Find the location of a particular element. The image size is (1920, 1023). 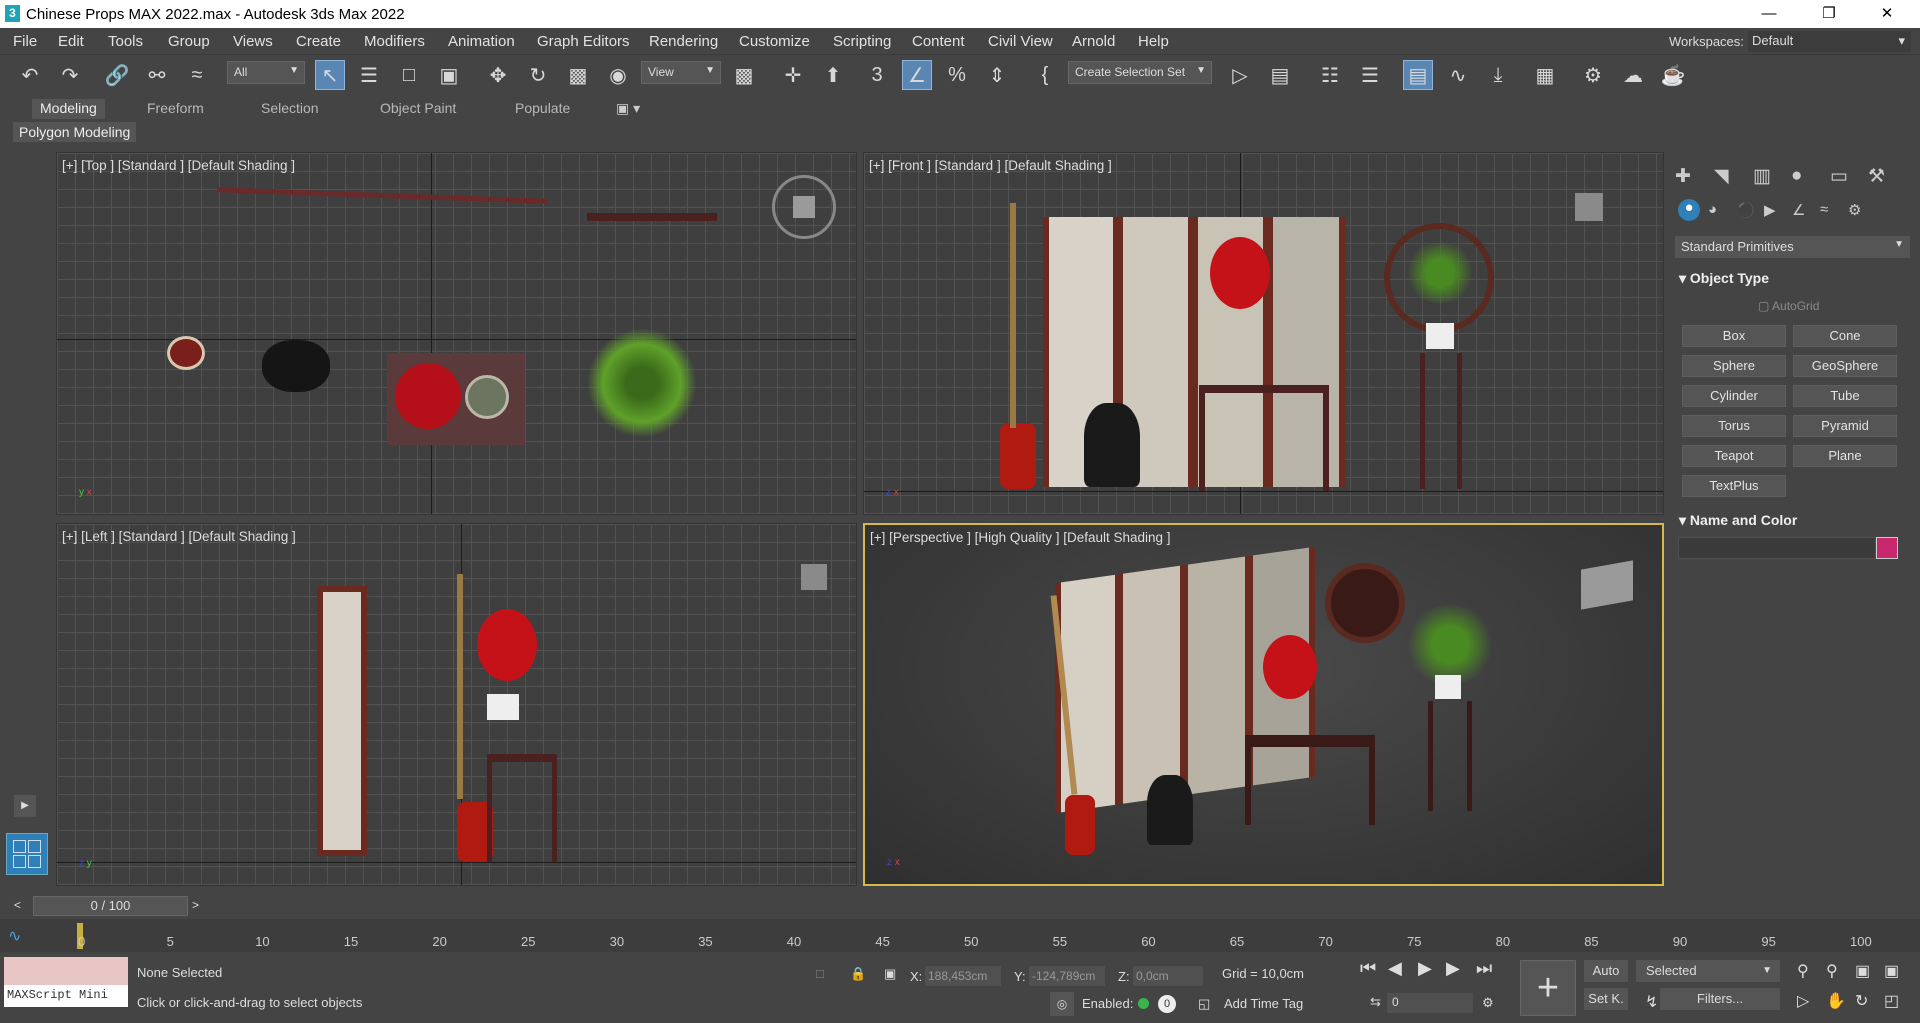

time-tag-counter-icon: 0 is located at coordinates (1167, 1004).